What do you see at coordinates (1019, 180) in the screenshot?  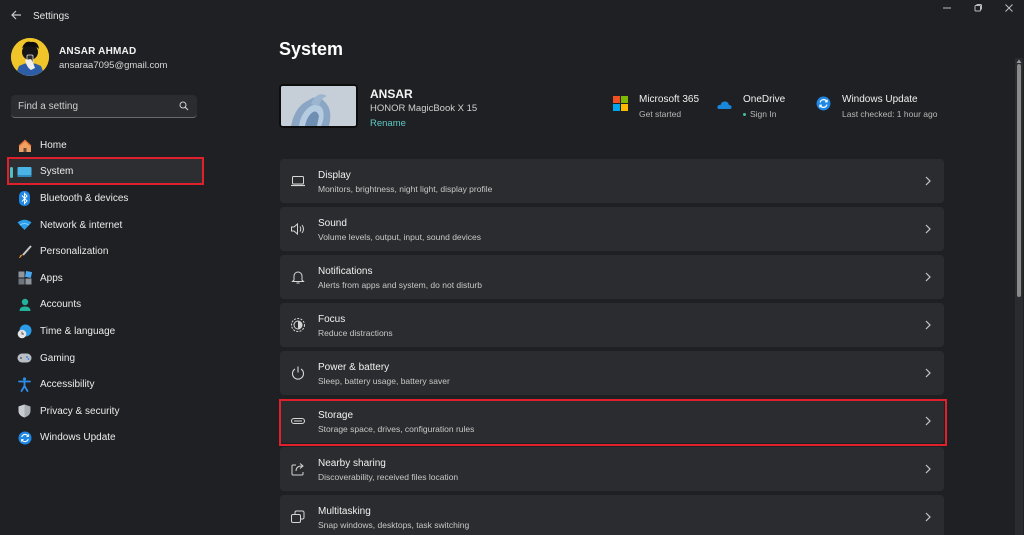 I see `scrollbar-thumb` at bounding box center [1019, 180].